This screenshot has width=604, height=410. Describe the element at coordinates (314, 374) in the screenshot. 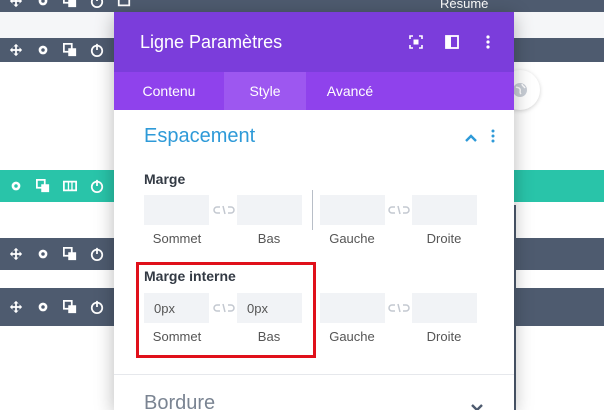

I see `section-separator` at that location.